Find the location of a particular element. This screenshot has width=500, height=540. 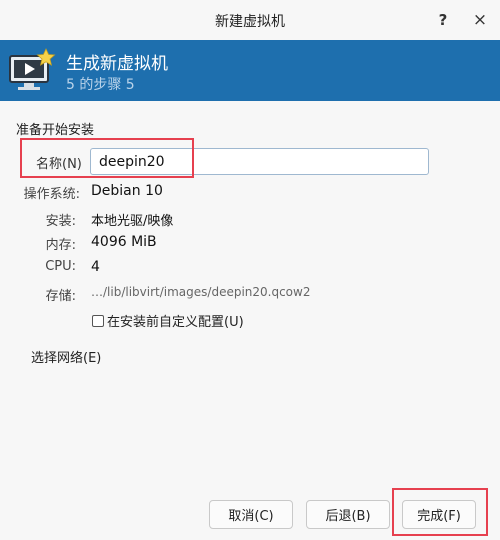

section-title: 准备开始安装 is located at coordinates (55, 130).